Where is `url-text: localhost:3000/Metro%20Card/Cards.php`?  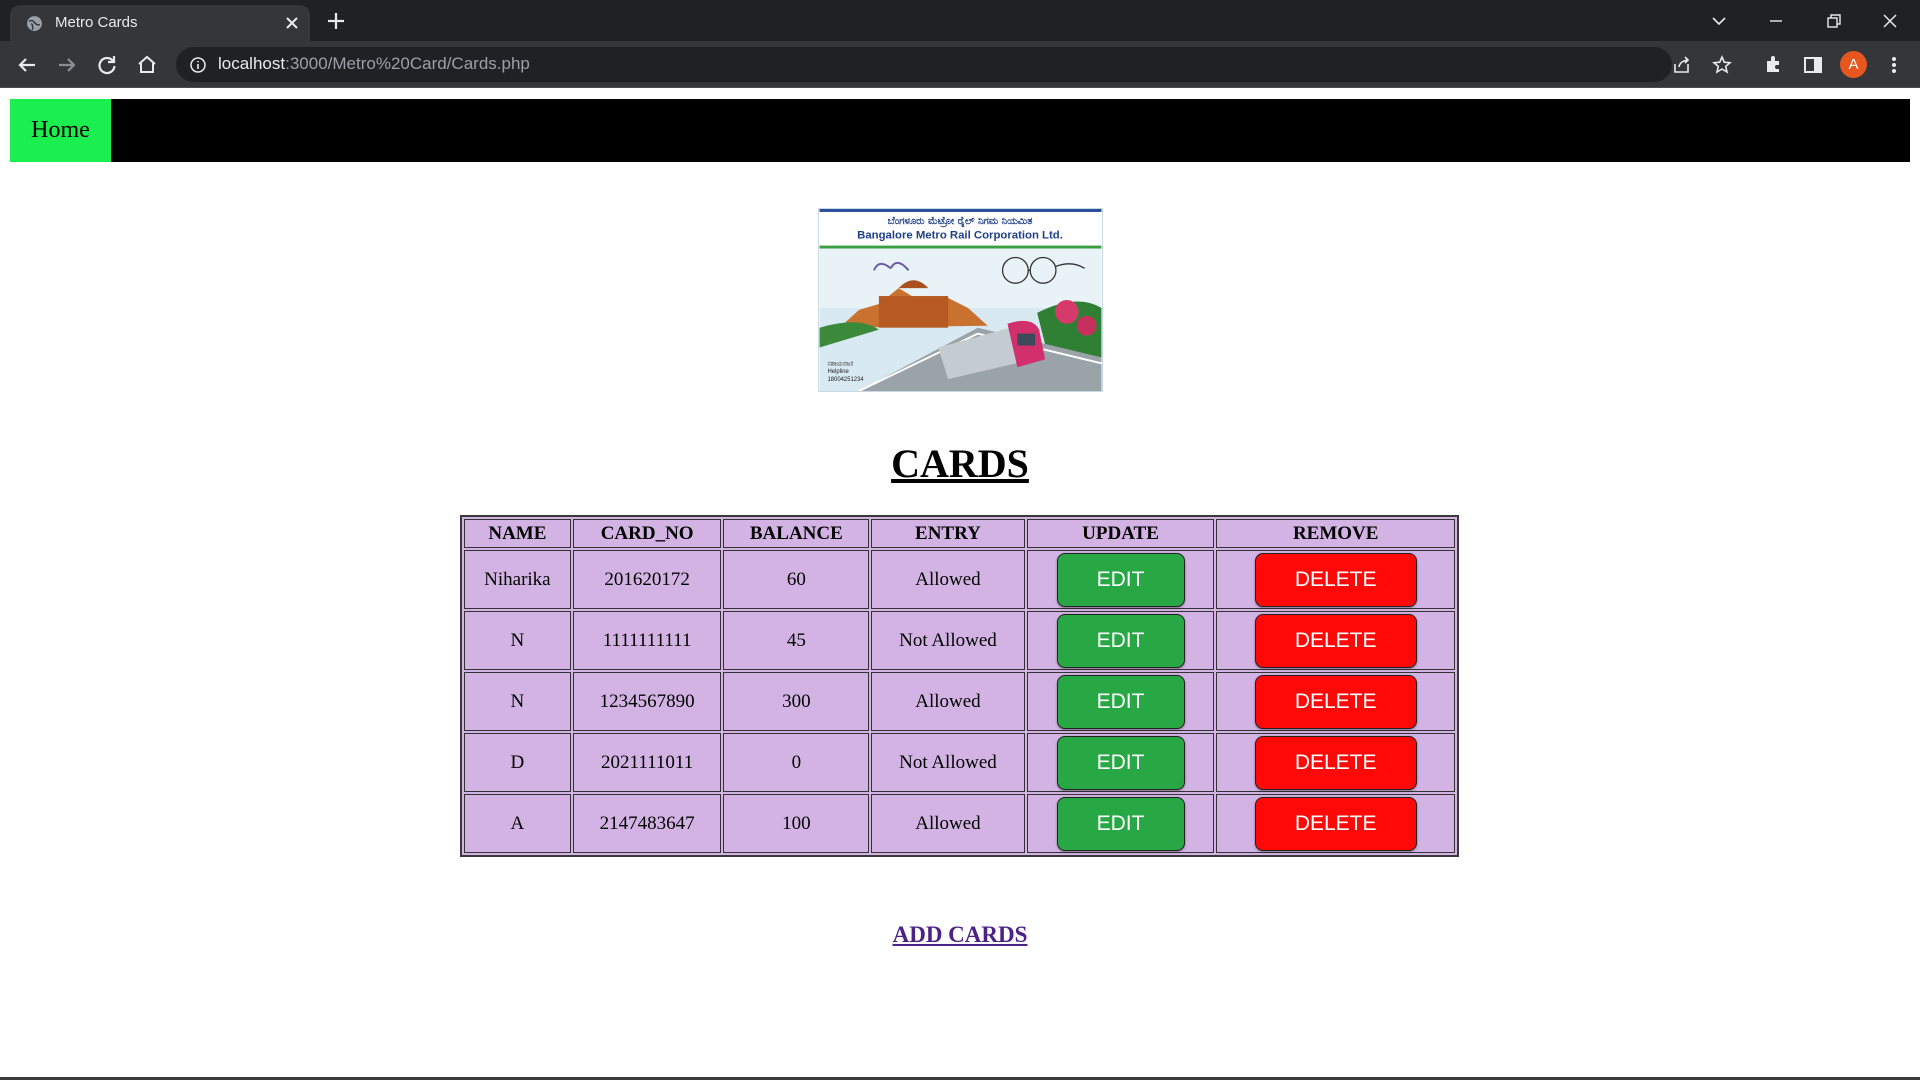 url-text: localhost:3000/Metro%20Card/Cards.php is located at coordinates (374, 64).